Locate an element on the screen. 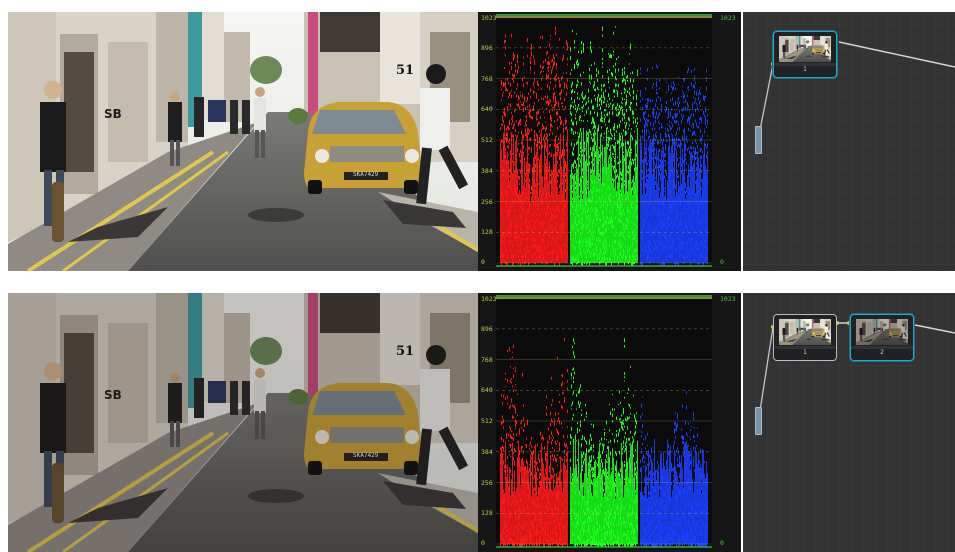 The image size is (955, 552). parade-plot-original is located at coordinates (609, 141).